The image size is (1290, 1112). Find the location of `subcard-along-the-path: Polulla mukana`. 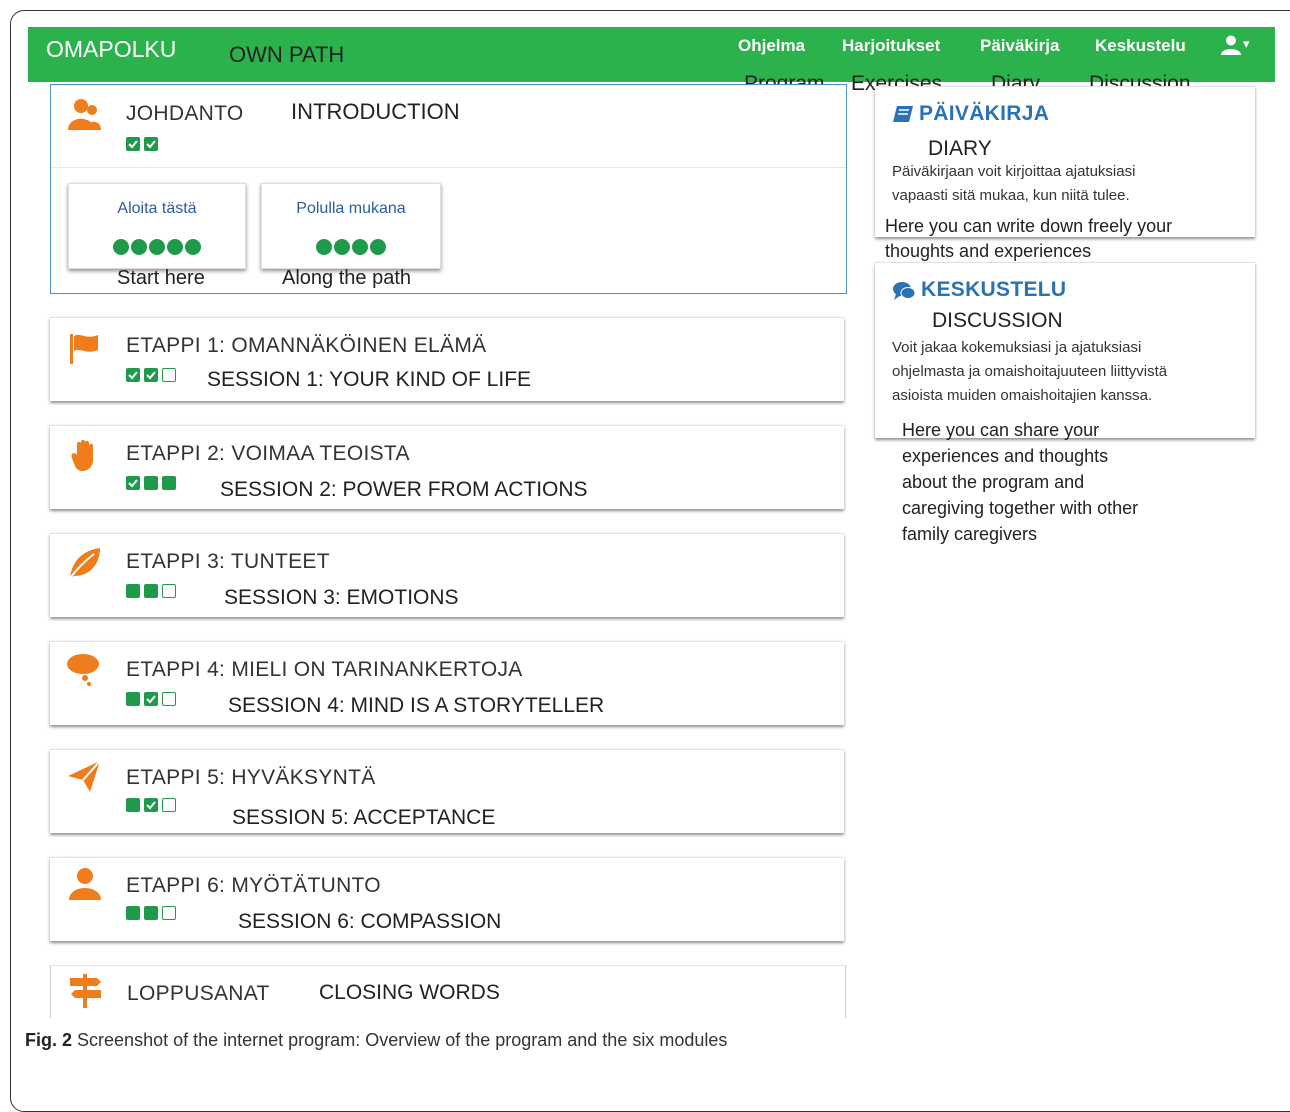

subcard-along-the-path: Polulla mukana is located at coordinates (351, 226).